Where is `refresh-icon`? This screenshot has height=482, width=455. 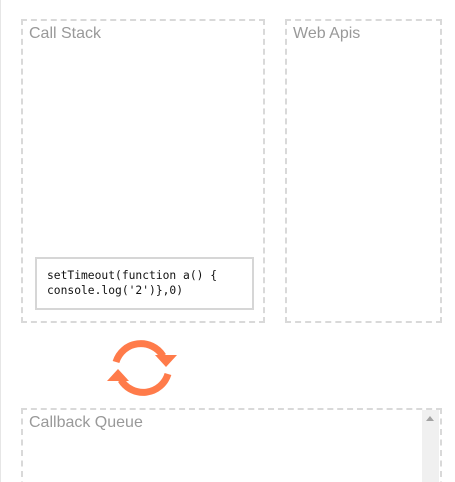 refresh-icon is located at coordinates (142, 368).